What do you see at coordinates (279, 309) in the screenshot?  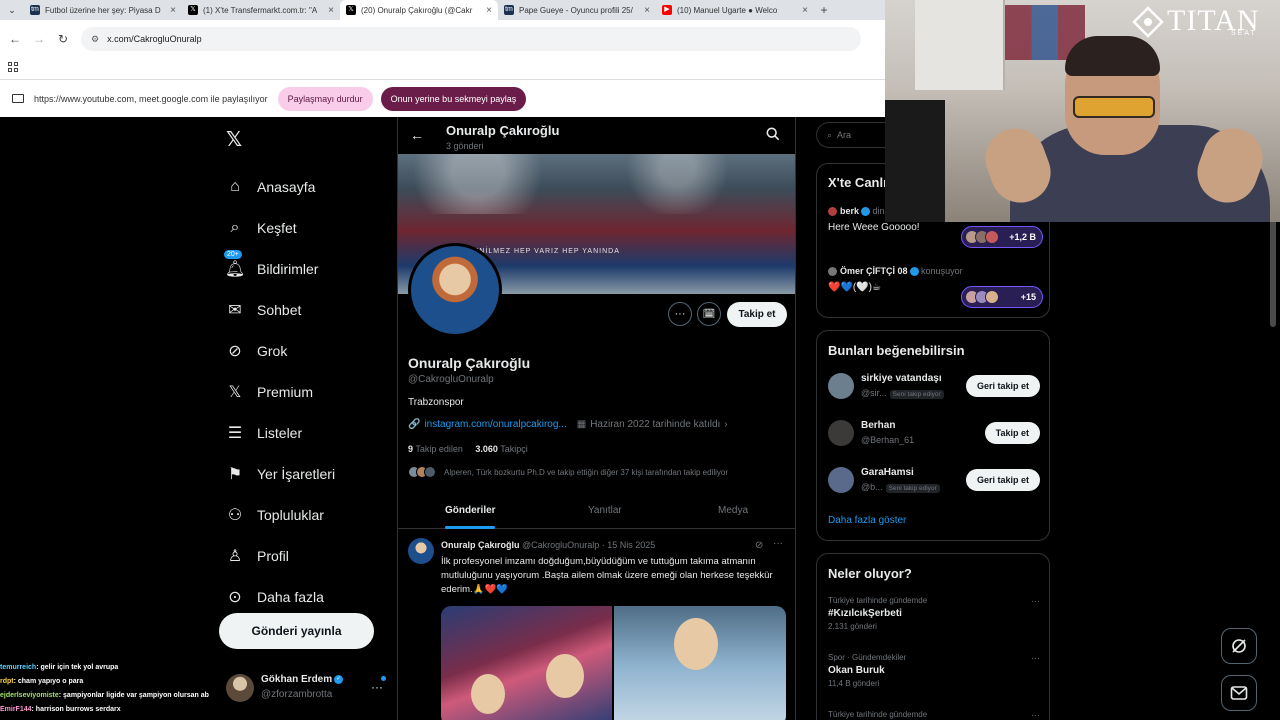 I see `nav-item-sohbet: ✉ Sohbet` at bounding box center [279, 309].